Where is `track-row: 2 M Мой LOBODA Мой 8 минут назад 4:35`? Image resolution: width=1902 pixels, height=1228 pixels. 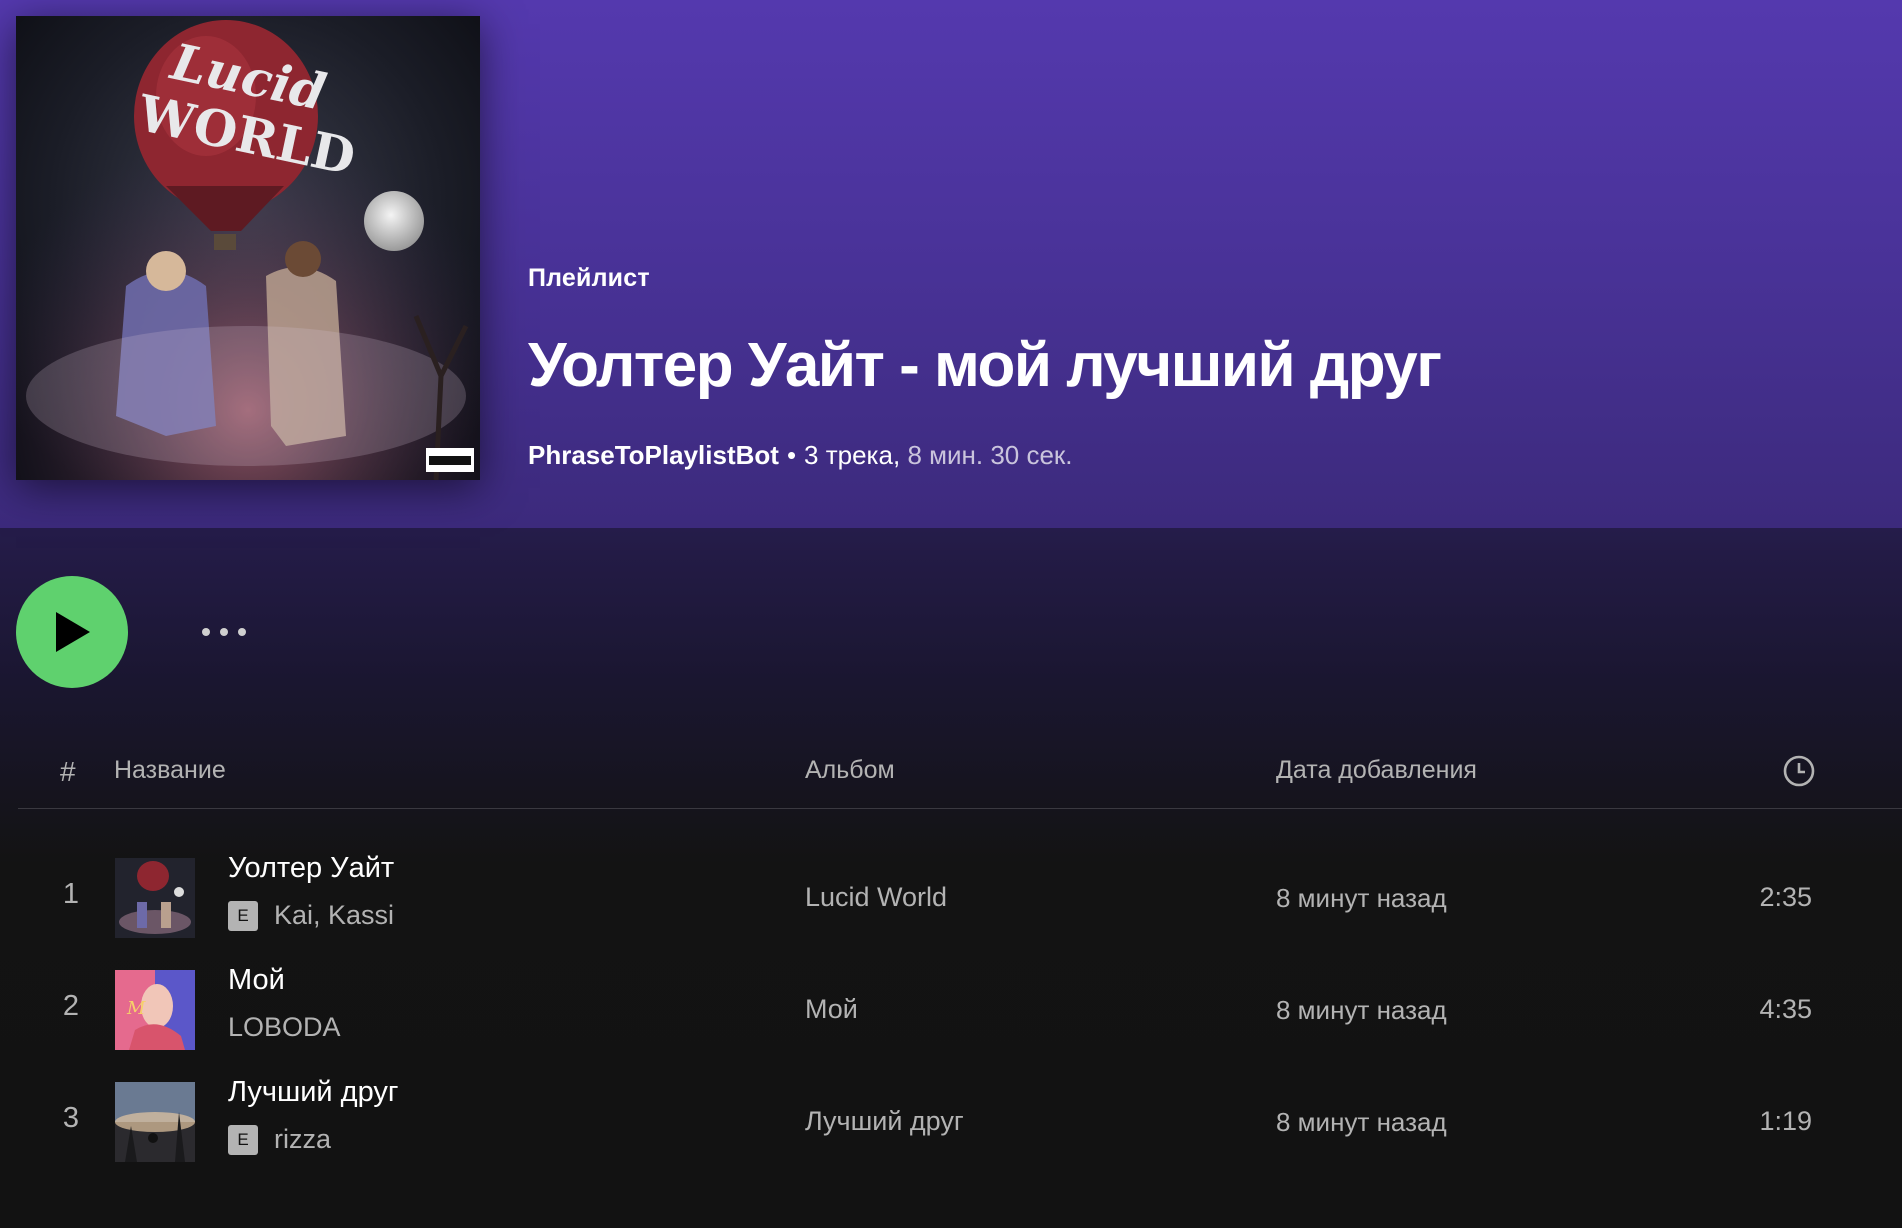
track-row: 2 M Мой LOBODA Мой 8 минут назад 4:35 is located at coordinates (960, 1010).